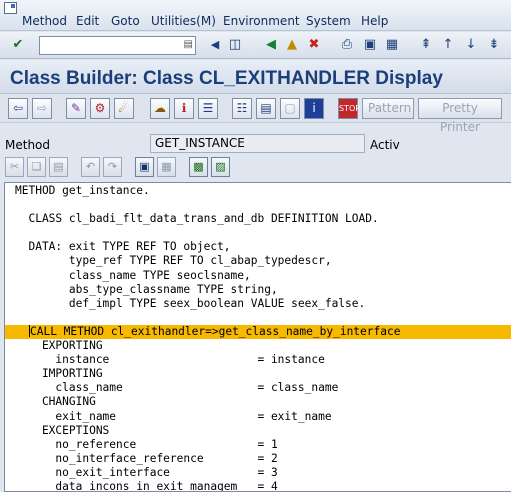  What do you see at coordinates (374, 21) in the screenshot?
I see `menu-help: Help` at bounding box center [374, 21].